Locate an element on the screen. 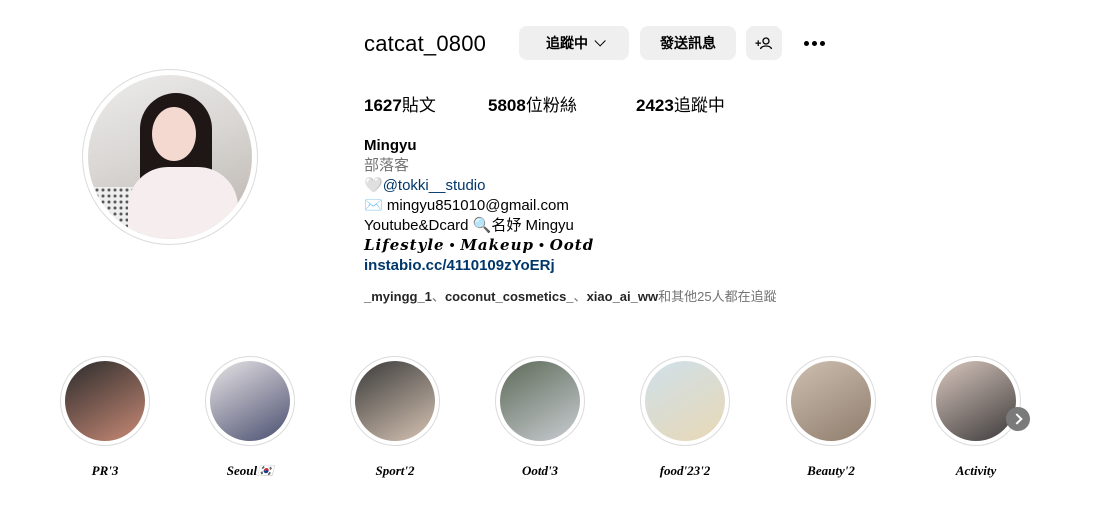 Image resolution: width=1097 pixels, height=514 pixels. avatar-body is located at coordinates (183, 203).